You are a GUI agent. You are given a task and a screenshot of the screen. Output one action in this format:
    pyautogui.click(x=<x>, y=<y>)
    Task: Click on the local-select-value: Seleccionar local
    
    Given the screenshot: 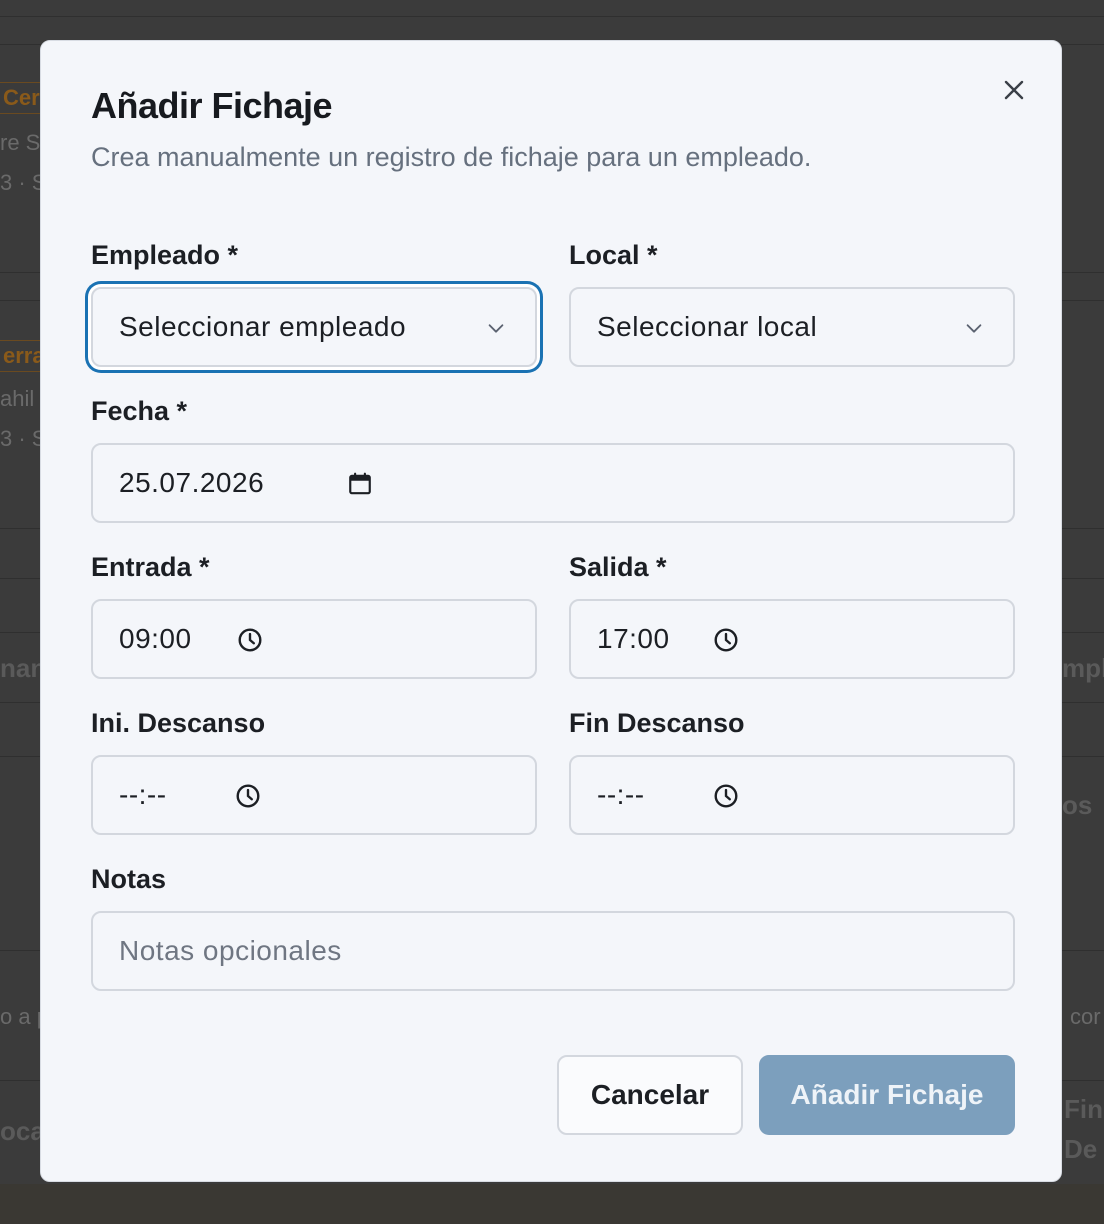 What is the action you would take?
    pyautogui.click(x=707, y=326)
    